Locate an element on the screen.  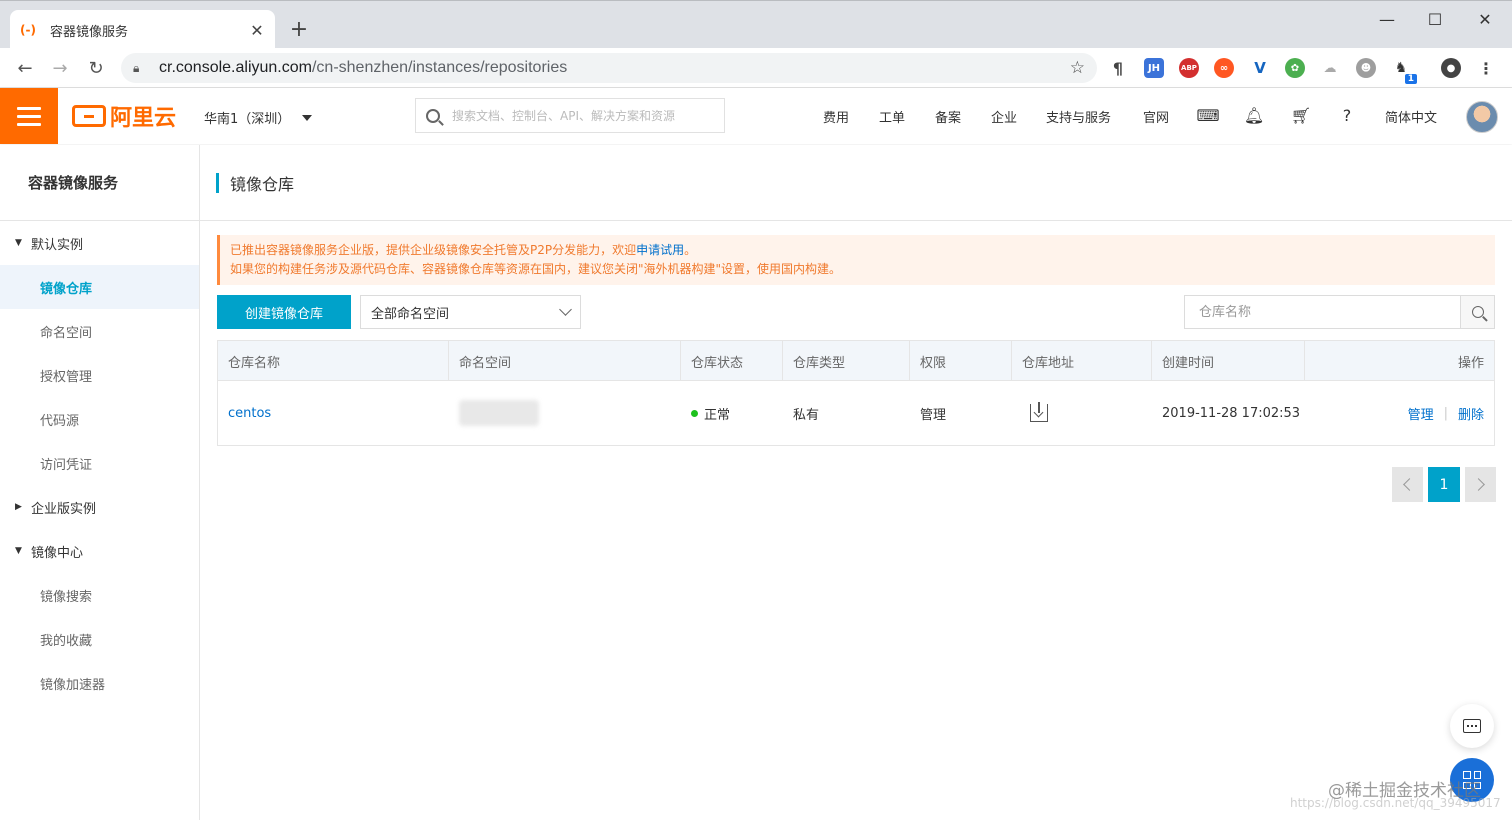
chevron-right-icon is located at coordinates (1478, 484).